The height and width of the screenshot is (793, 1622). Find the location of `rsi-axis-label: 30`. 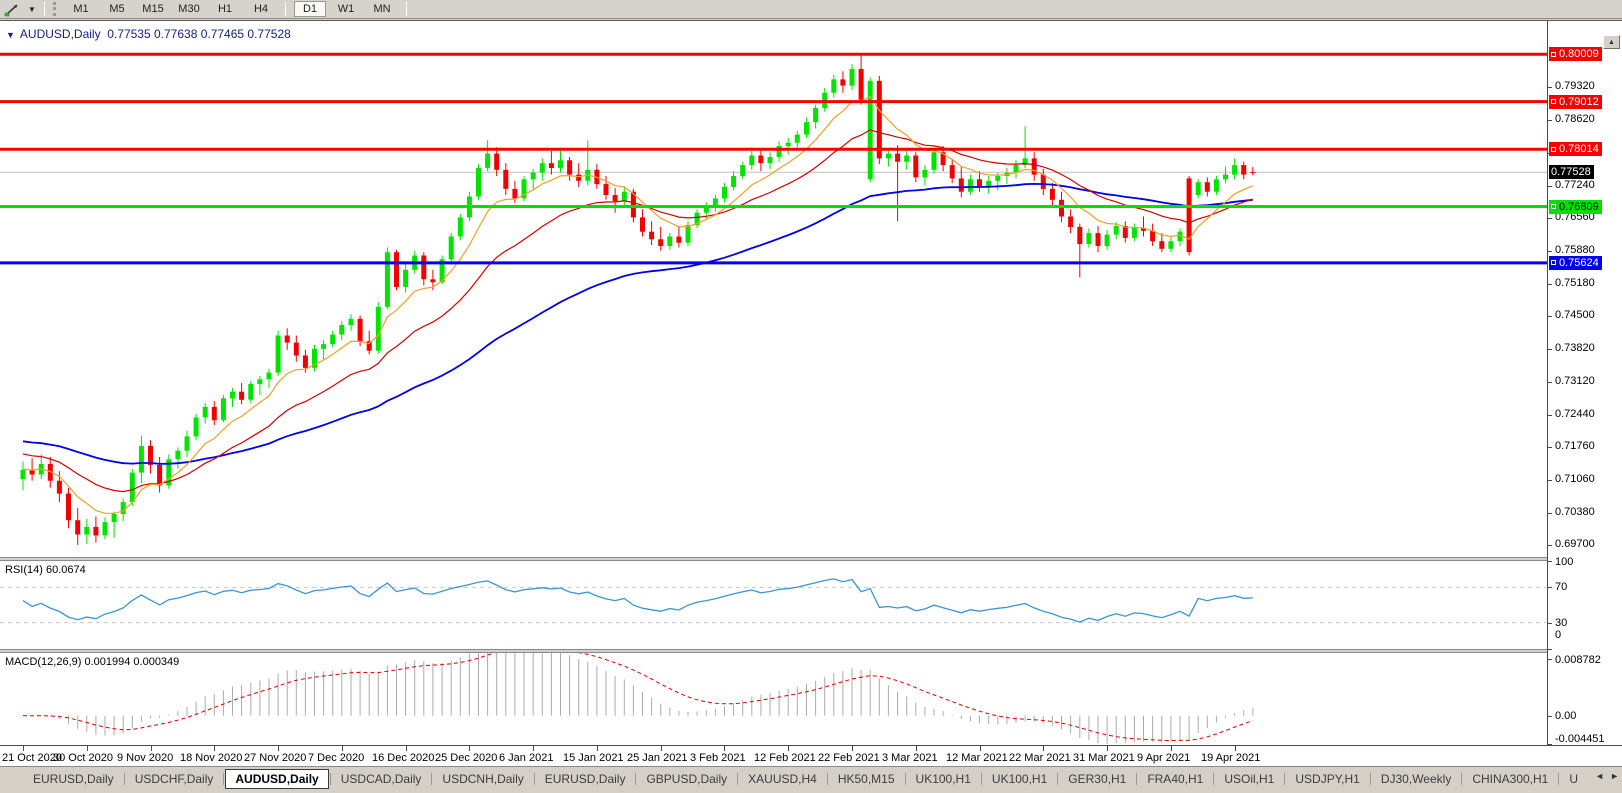

rsi-axis-label: 30 is located at coordinates (1561, 622).